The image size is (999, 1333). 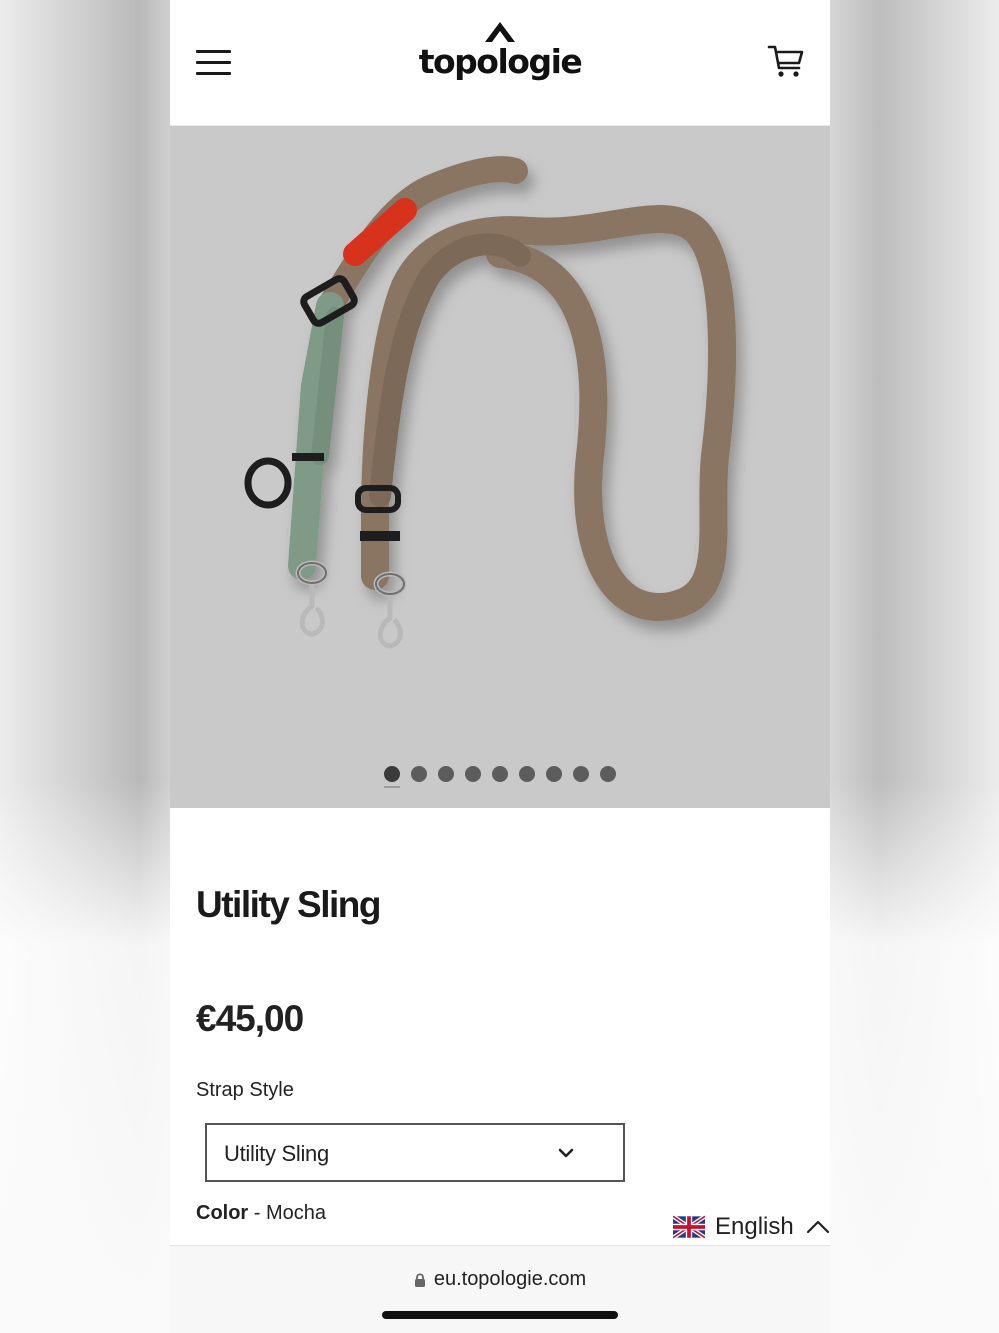 I want to click on color-selection-label: Color - Mocha, so click(x=261, y=1213).